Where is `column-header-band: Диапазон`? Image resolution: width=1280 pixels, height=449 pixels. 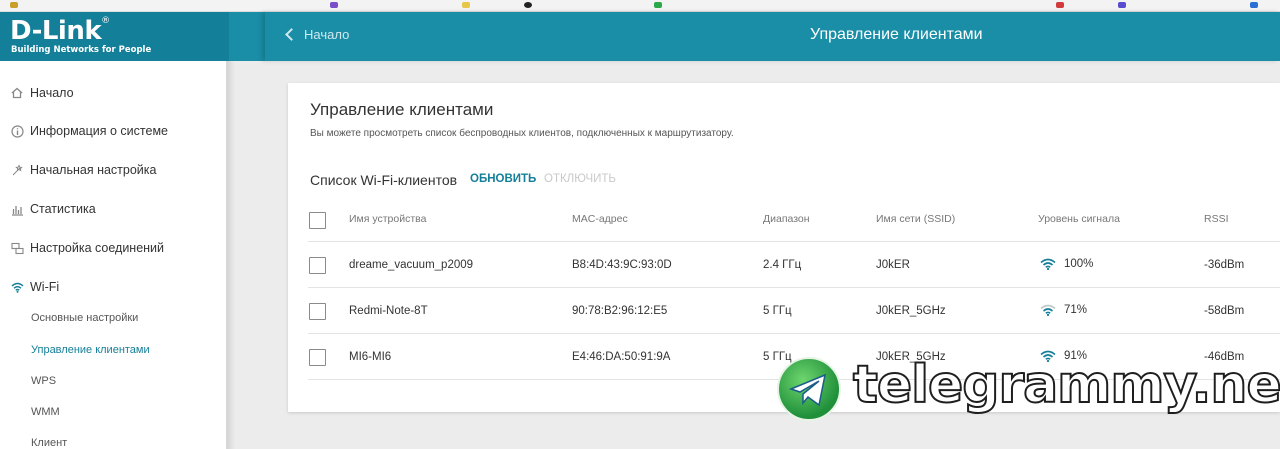
column-header-band: Диапазон is located at coordinates (786, 219).